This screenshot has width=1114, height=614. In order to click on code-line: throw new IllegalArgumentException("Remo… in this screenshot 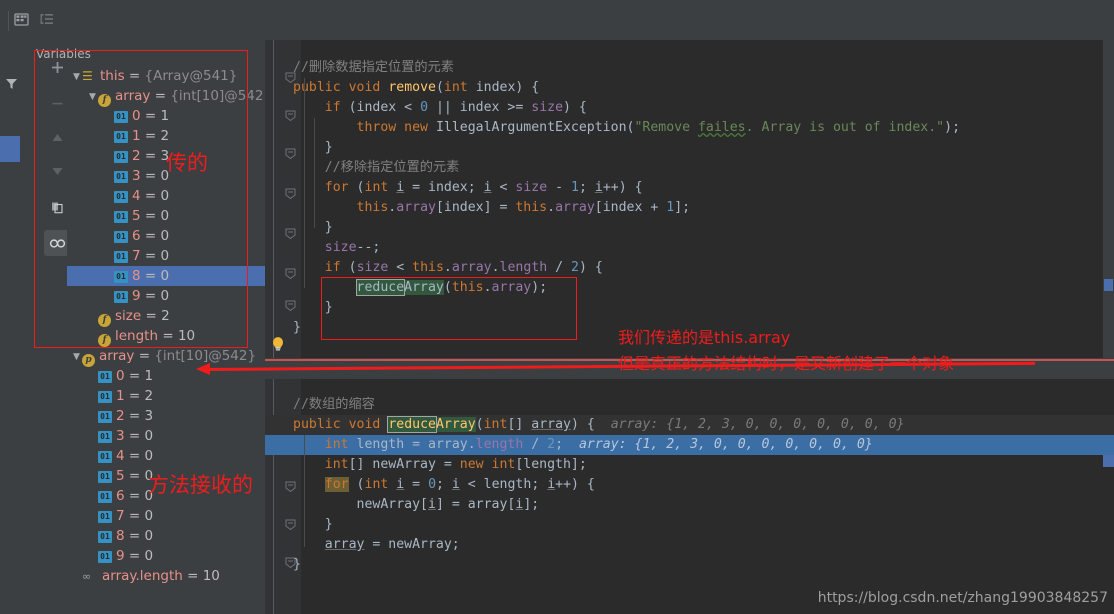, I will do `click(658, 127)`.